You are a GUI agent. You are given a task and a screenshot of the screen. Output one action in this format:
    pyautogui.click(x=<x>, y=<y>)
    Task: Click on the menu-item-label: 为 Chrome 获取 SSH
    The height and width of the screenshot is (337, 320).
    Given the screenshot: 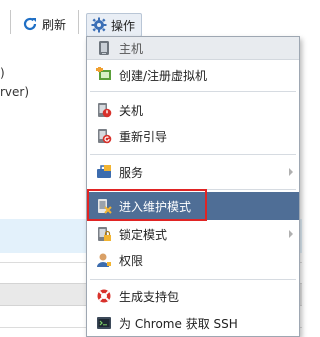 What is the action you would take?
    pyautogui.click(x=178, y=323)
    